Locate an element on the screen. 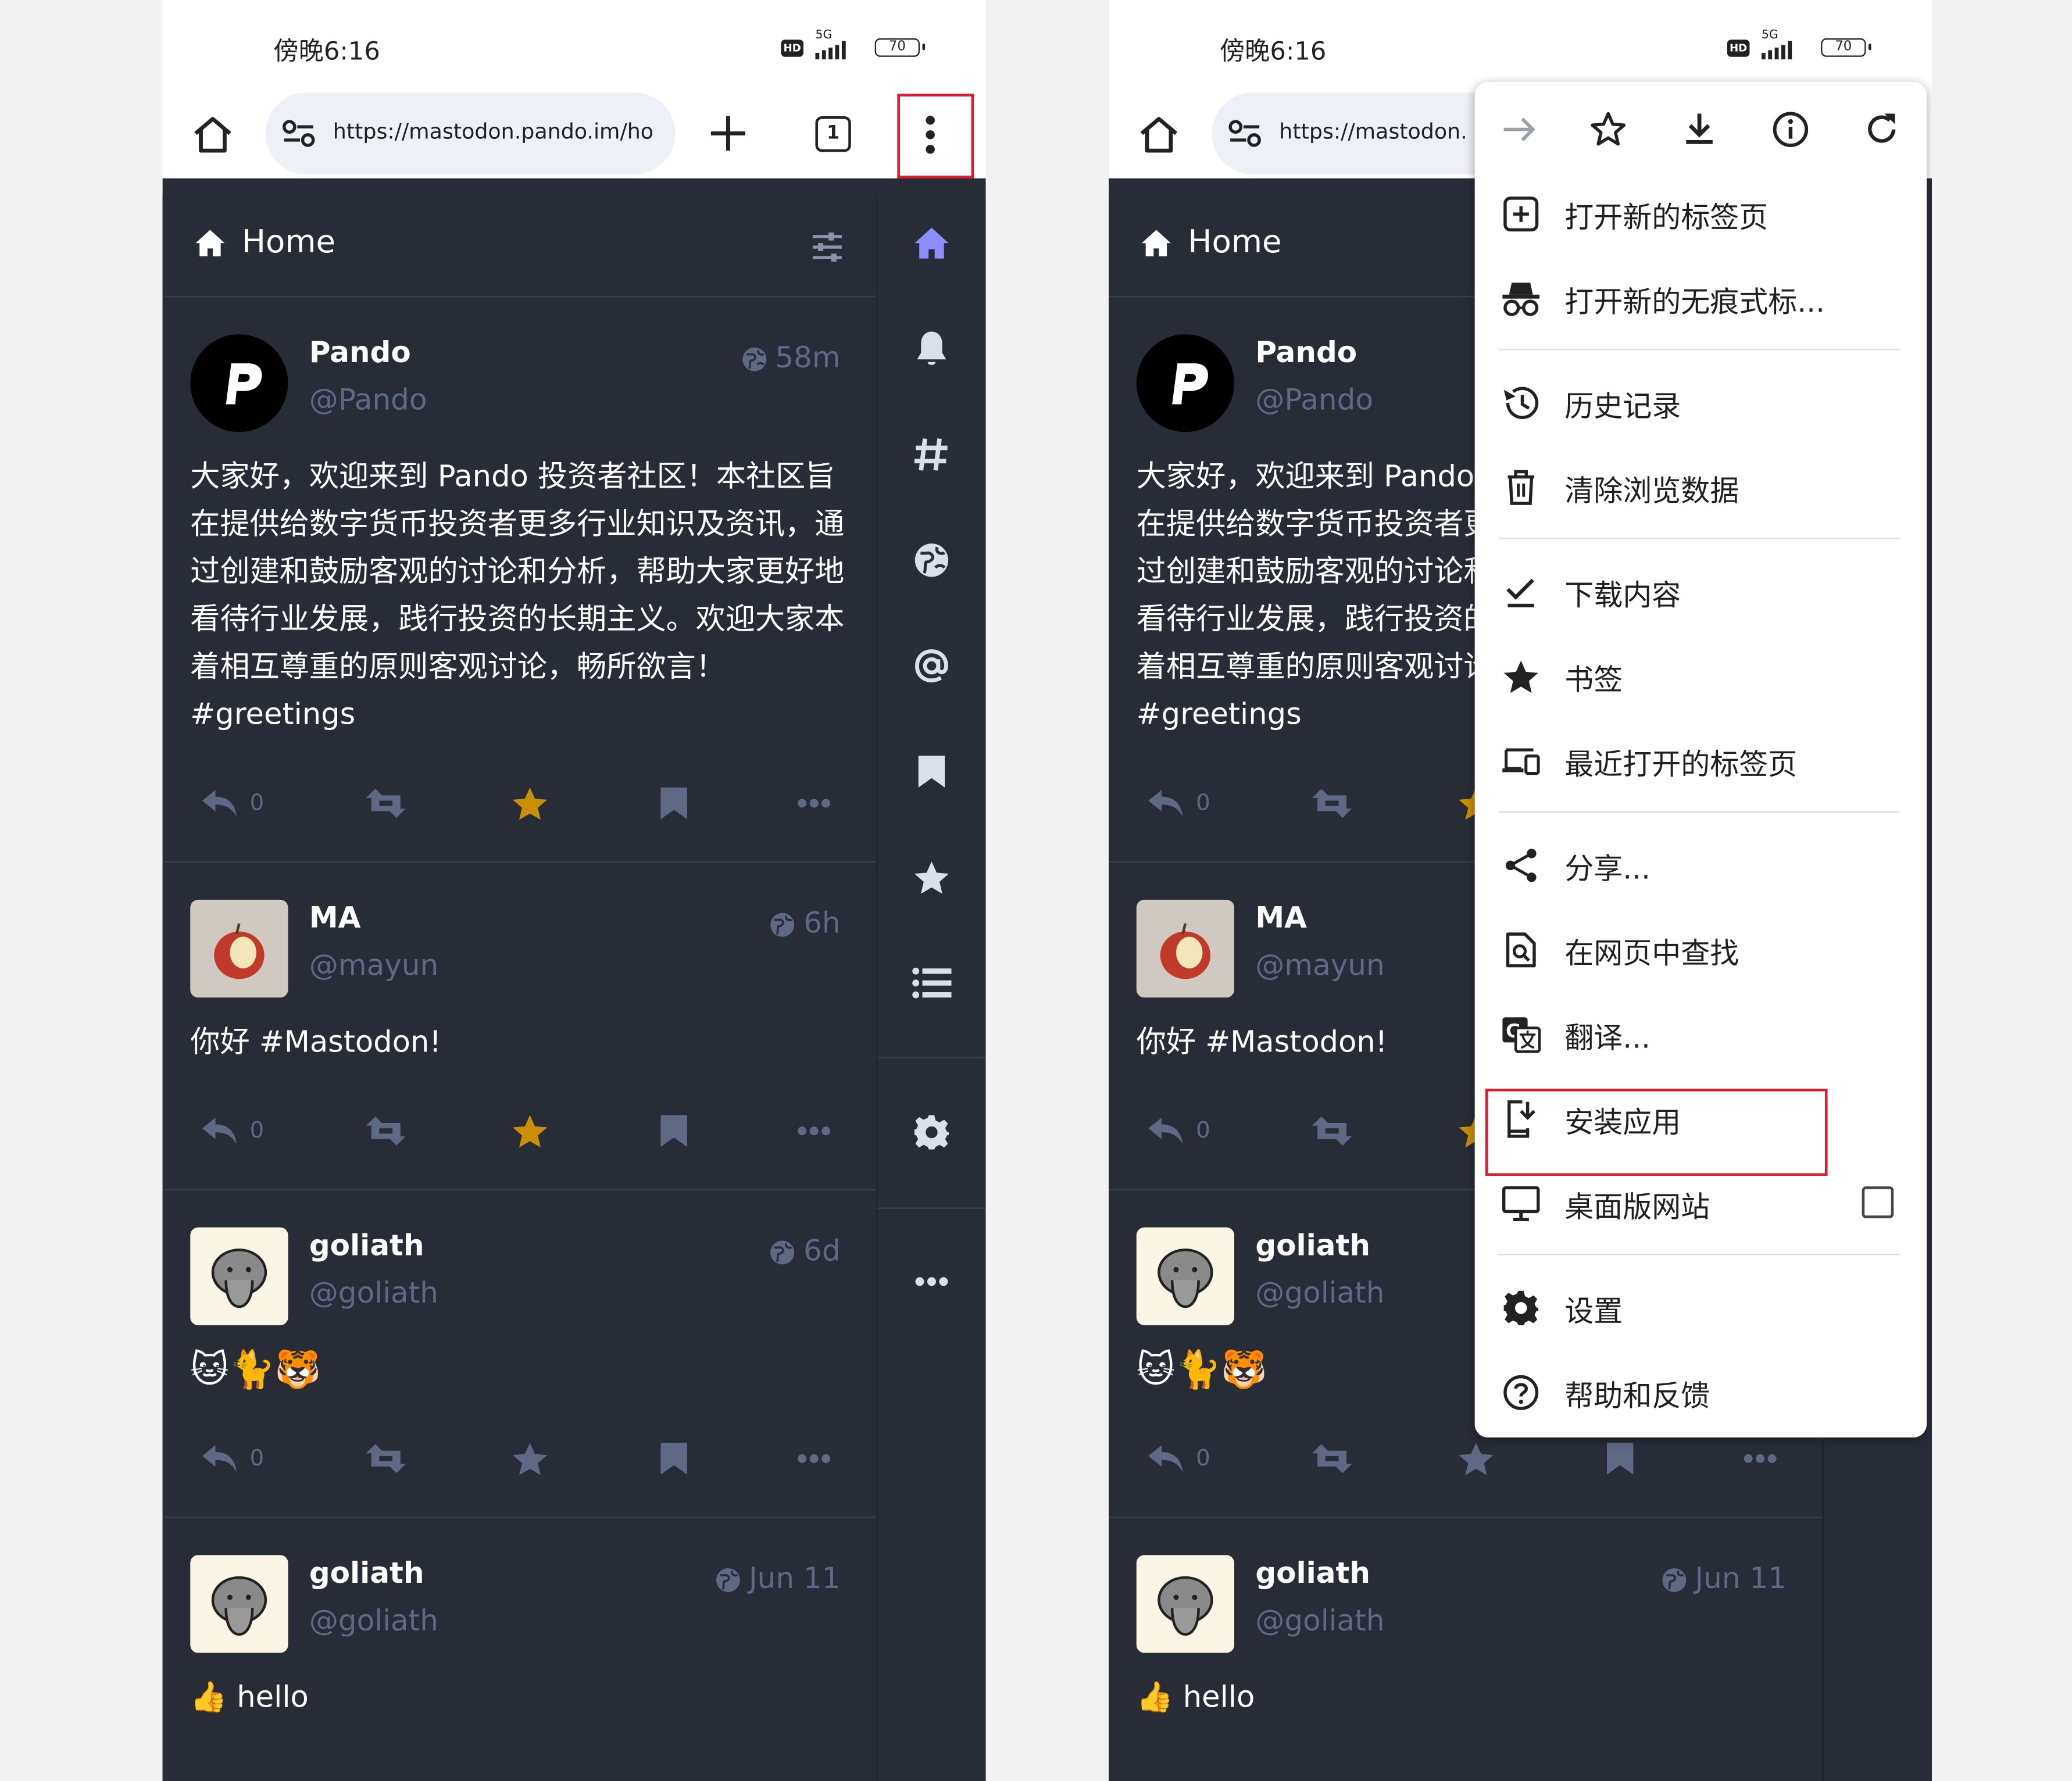  forward-arrow-icon is located at coordinates (1520, 129).